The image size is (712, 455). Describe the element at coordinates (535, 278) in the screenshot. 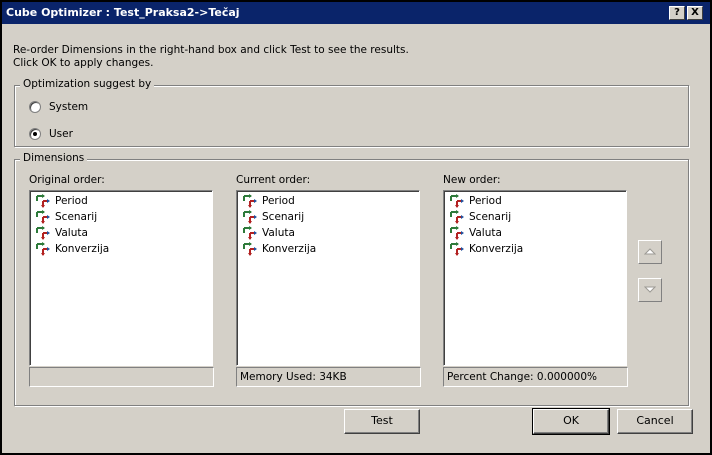

I see `new-order-list: Period Scenarij Valuta Konverzija` at that location.